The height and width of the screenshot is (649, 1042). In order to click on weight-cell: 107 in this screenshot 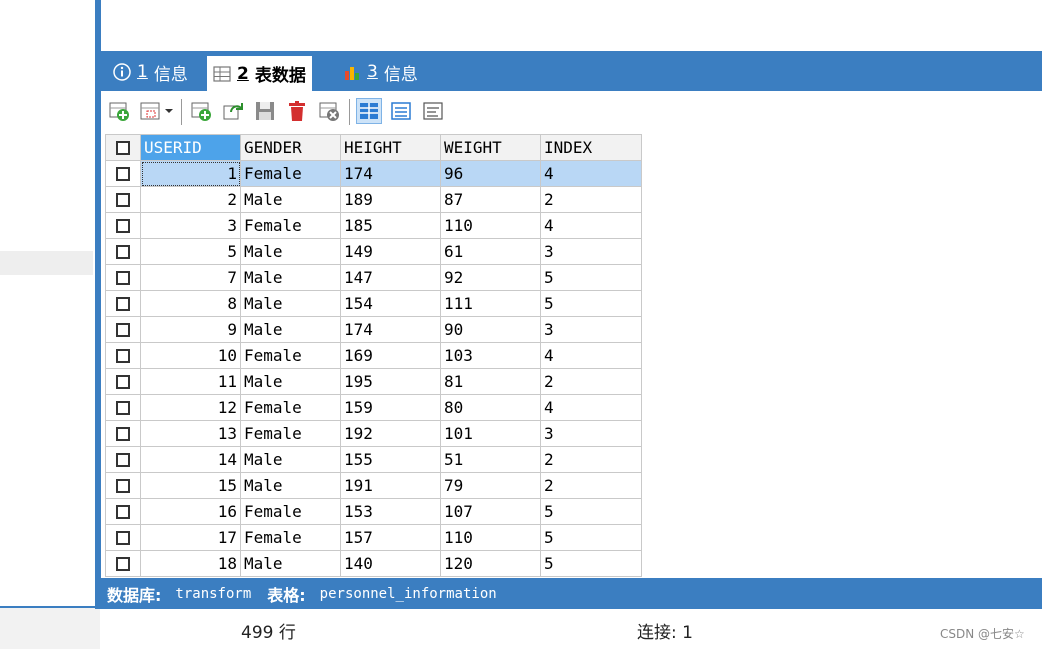, I will do `click(490, 511)`.